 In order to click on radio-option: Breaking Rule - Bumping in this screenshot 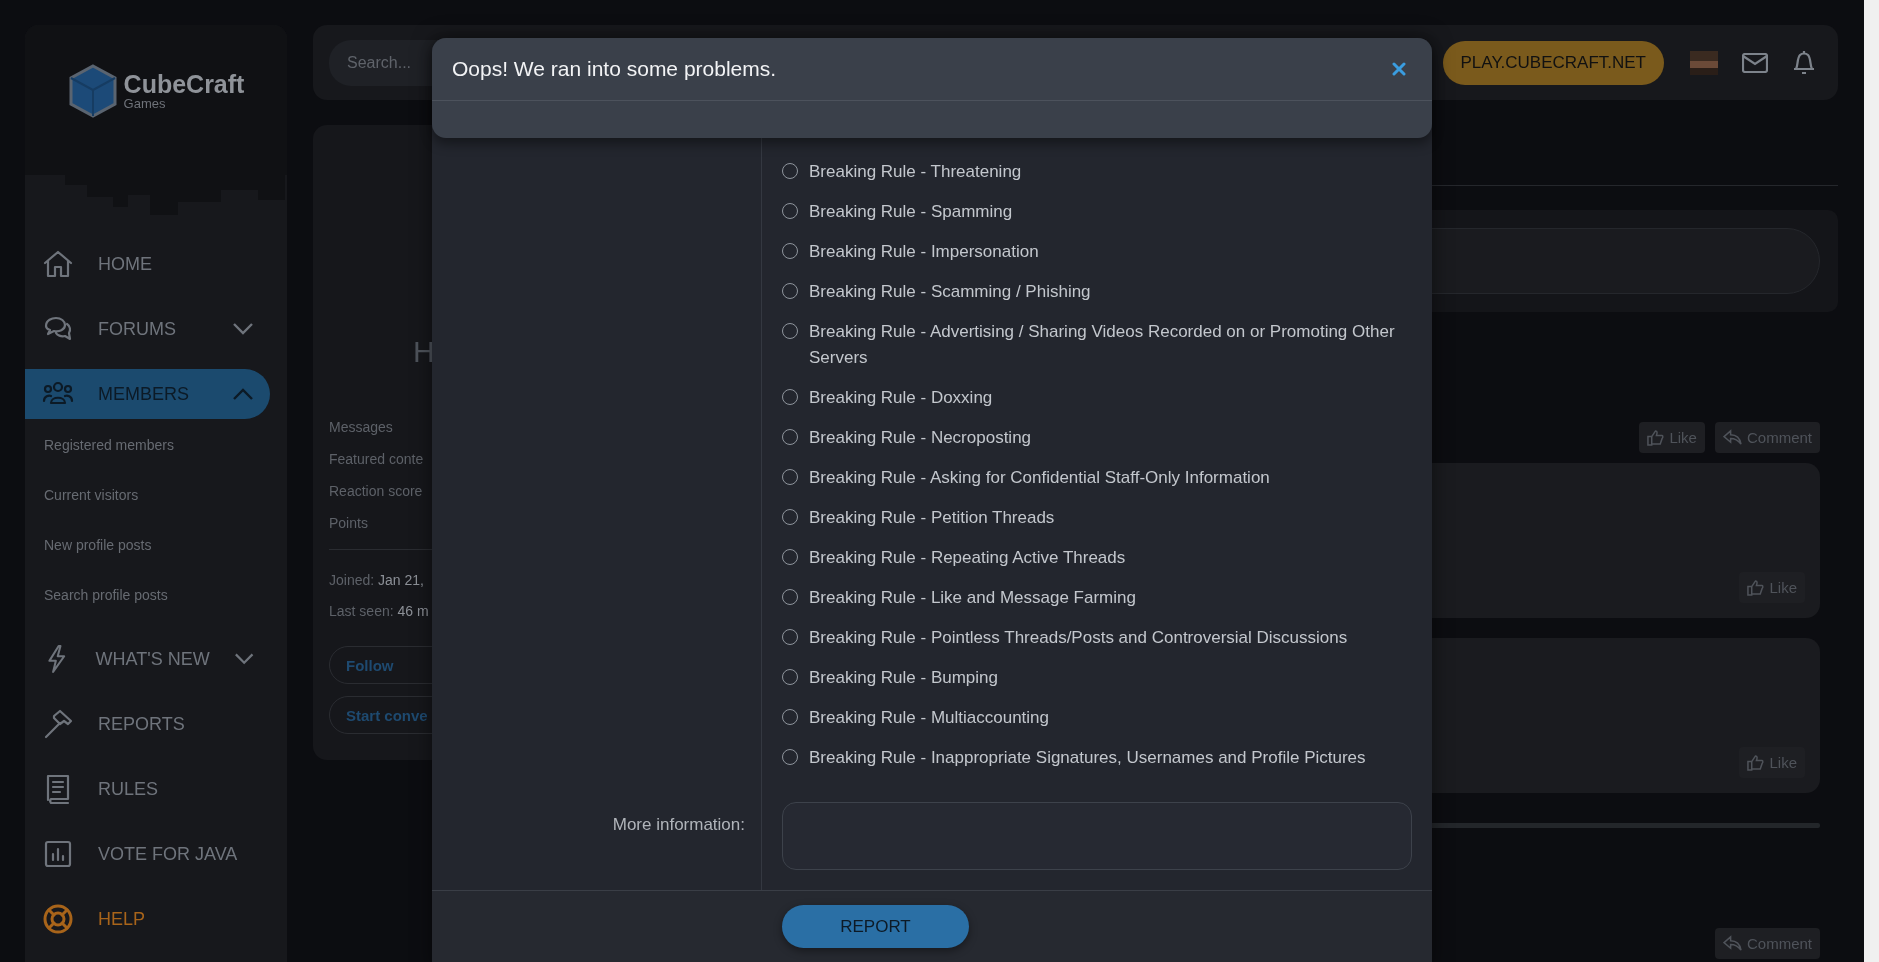, I will do `click(1097, 678)`.